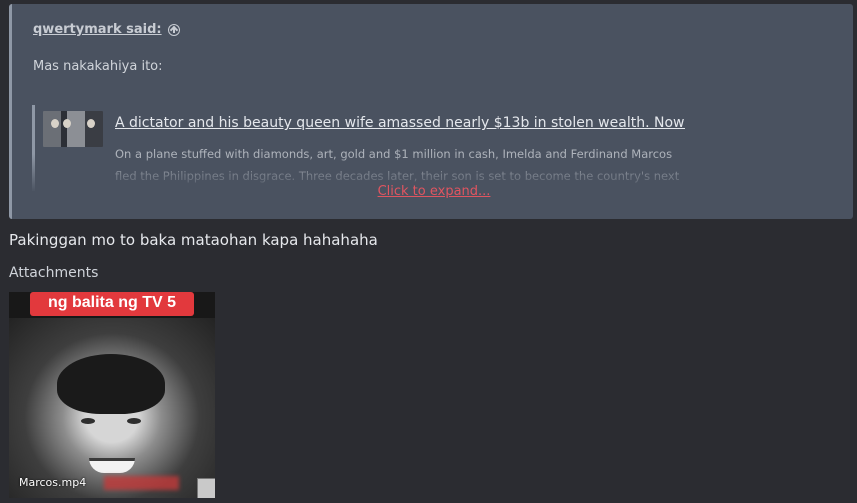  I want to click on attachment-filename: Marcos.mp4, so click(52, 482).